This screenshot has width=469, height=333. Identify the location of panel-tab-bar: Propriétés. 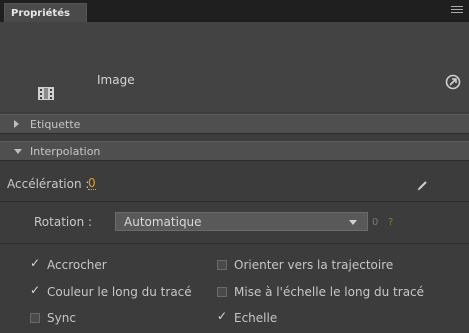
(234, 11).